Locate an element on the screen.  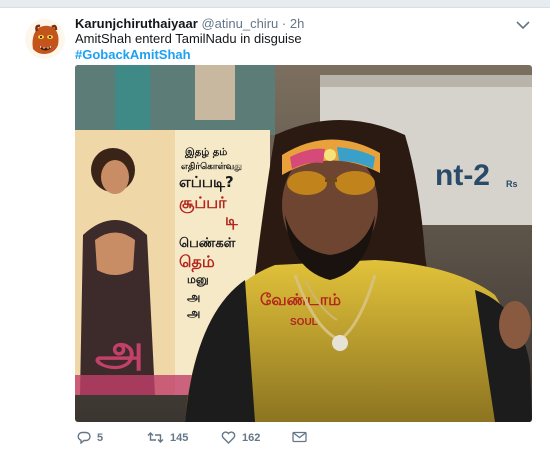
reply-button: 5 is located at coordinates (90, 437).